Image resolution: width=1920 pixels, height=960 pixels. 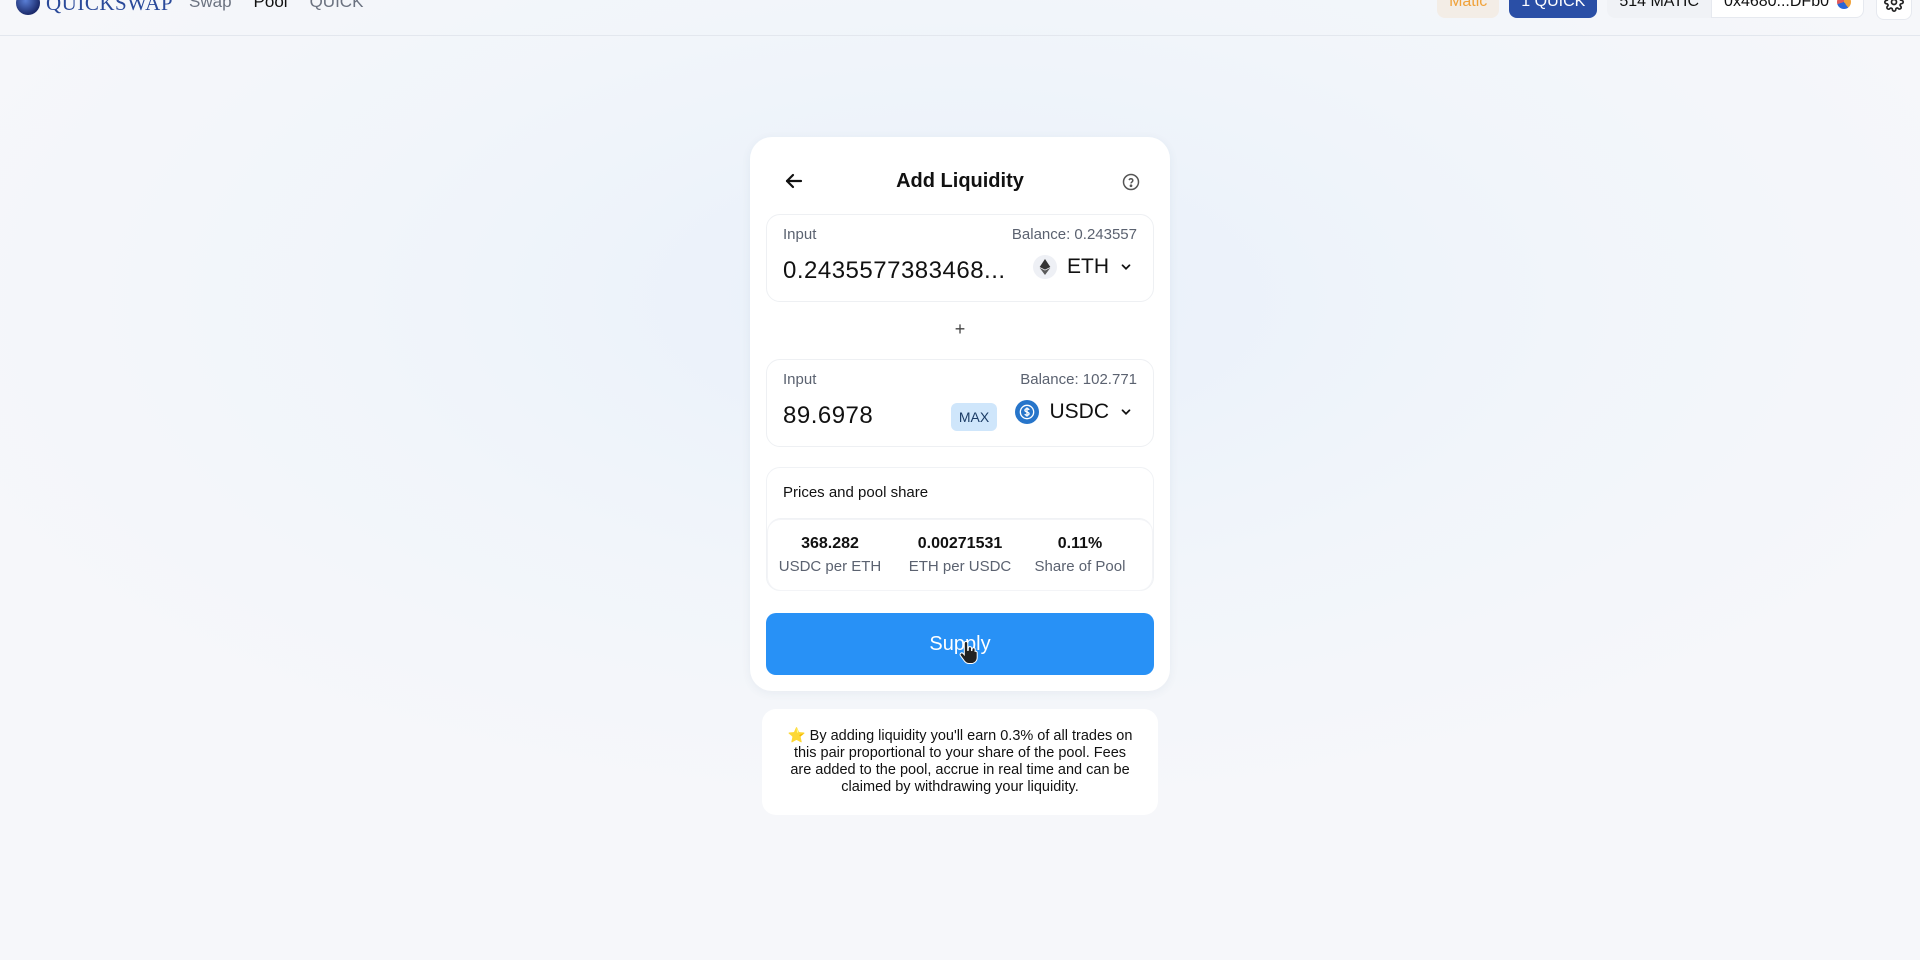 What do you see at coordinates (1776, 5) in the screenshot?
I see `wallet-address: 0x4680...DFb0` at bounding box center [1776, 5].